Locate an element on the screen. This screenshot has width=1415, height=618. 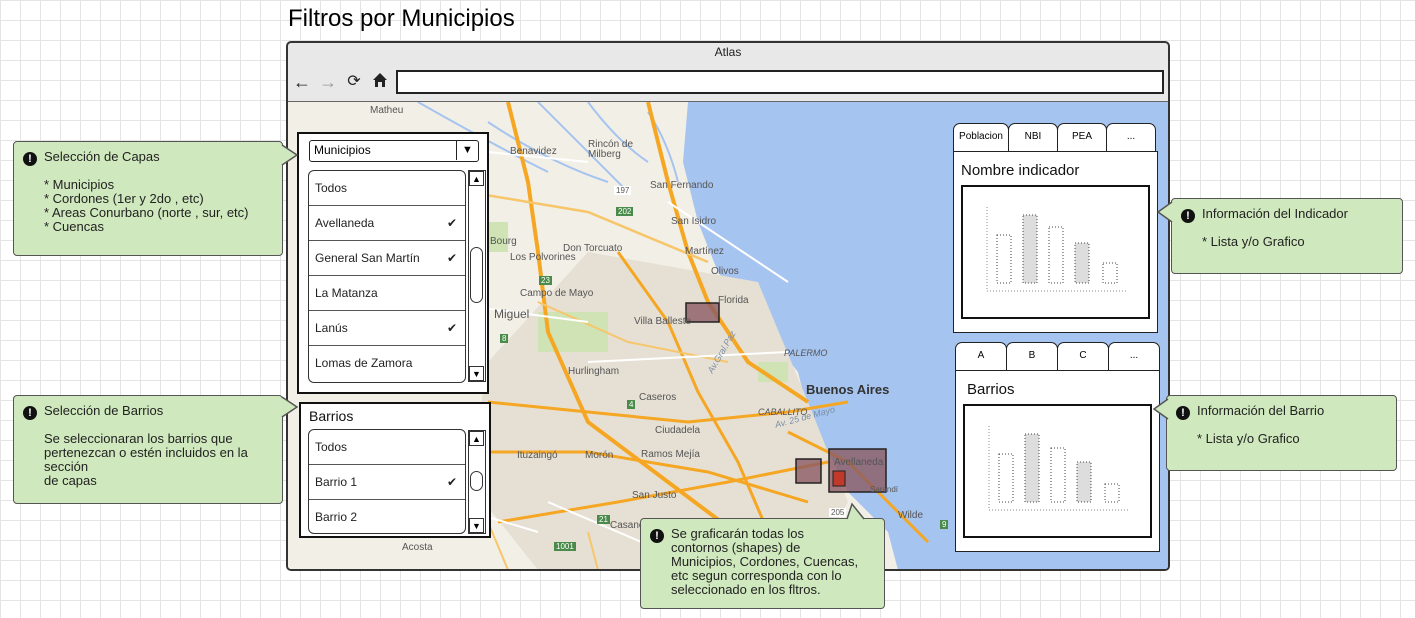
triangle-down-icon: ▼ is located at coordinates (467, 150).